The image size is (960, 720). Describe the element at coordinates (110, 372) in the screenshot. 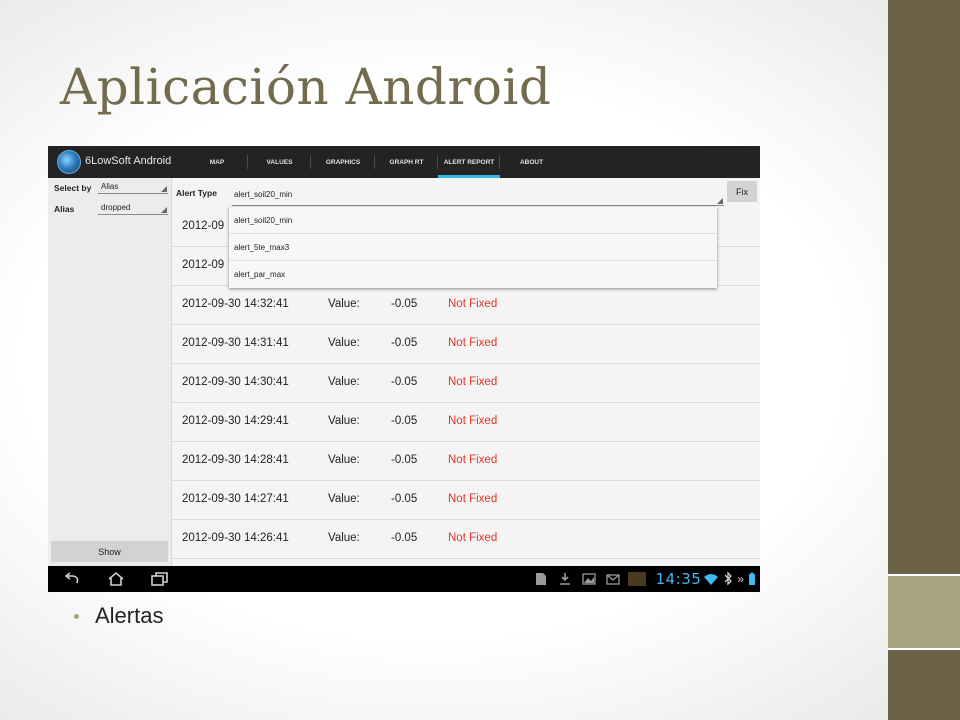

I see `filter-panel: Select by Alias Alias dropped Show` at that location.